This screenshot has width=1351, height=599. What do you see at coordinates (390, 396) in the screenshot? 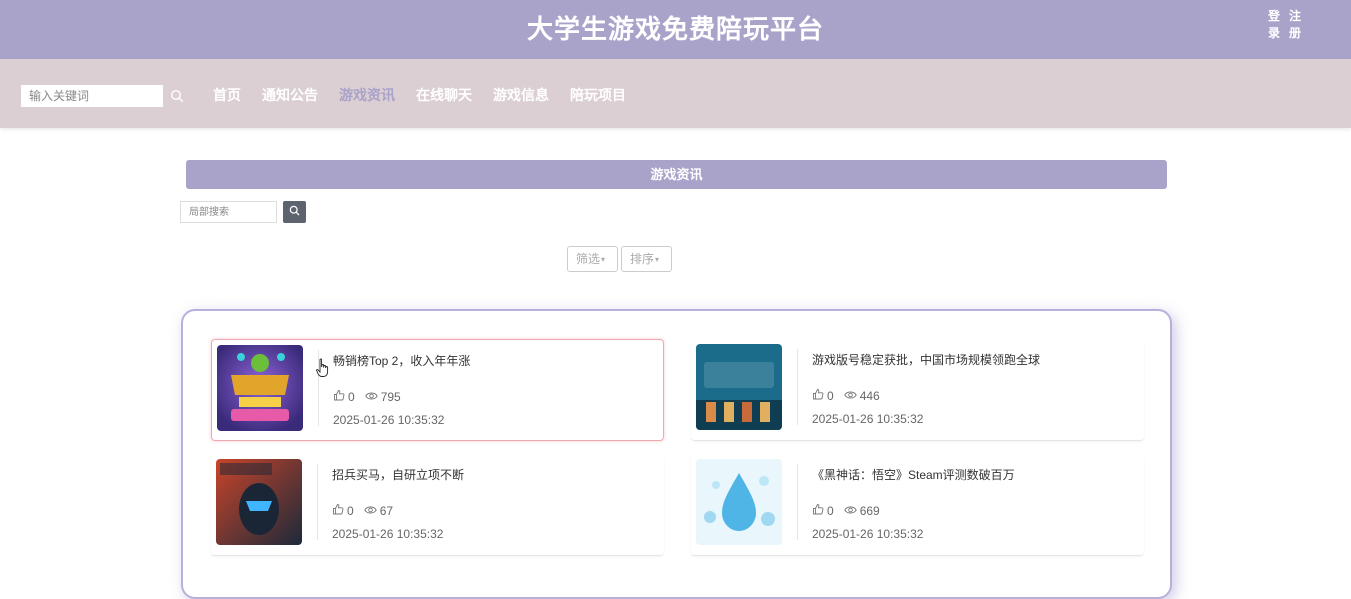
I see `view-count: 795` at bounding box center [390, 396].